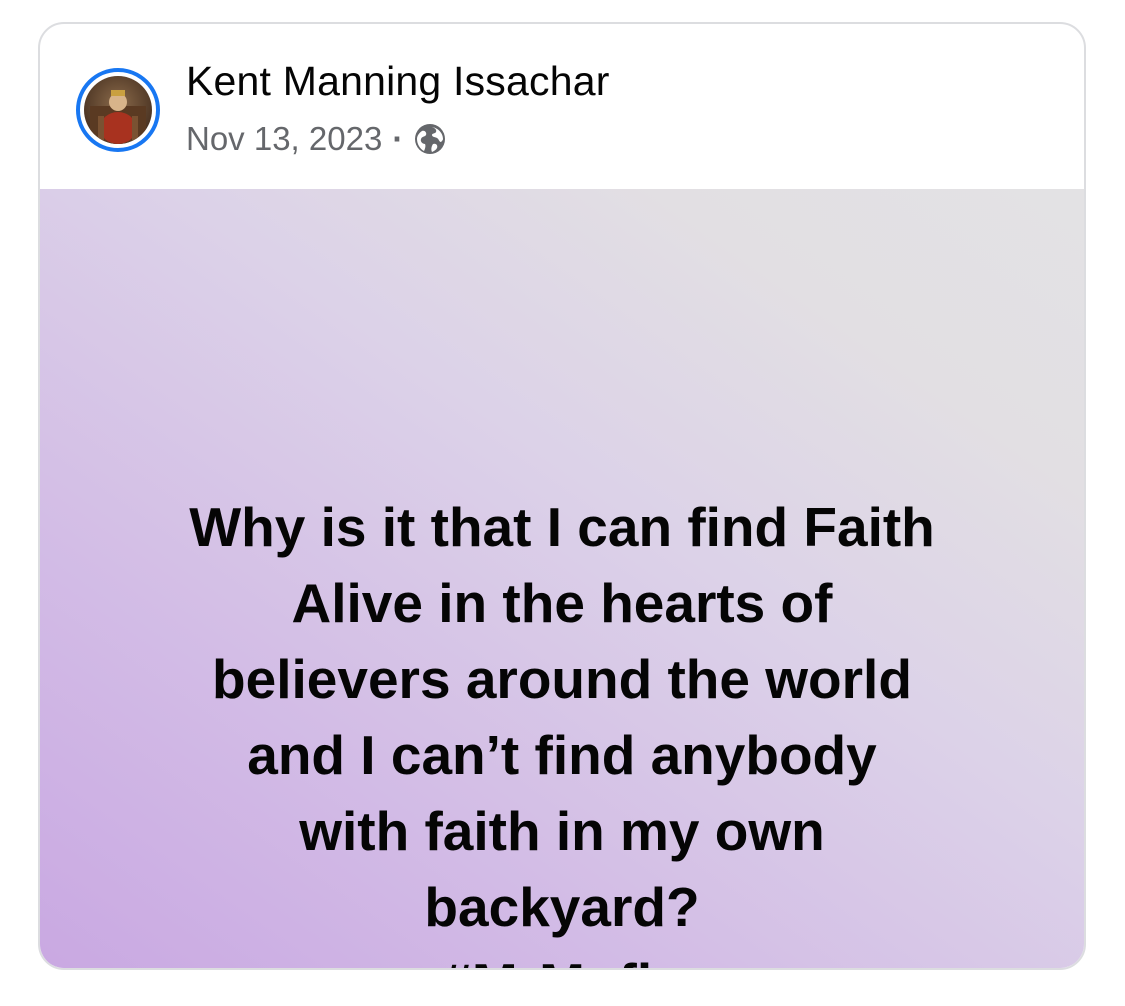 This screenshot has width=1125, height=1006. I want to click on post-body-line: and I can’t find anybody, so click(562, 755).